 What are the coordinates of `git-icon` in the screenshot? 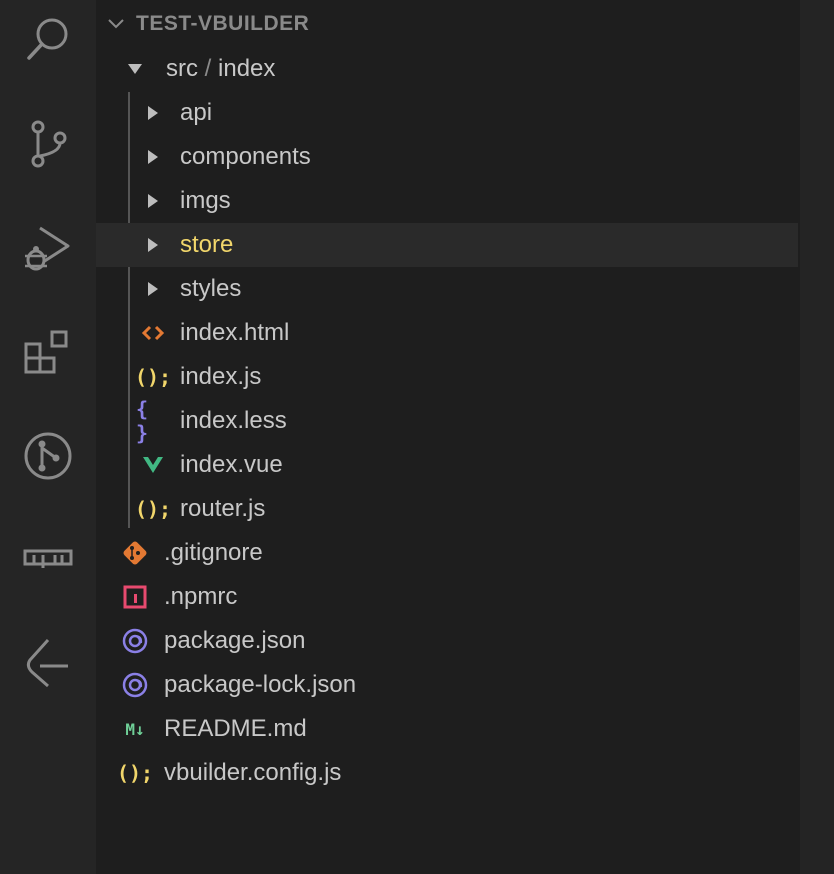 It's located at (135, 553).